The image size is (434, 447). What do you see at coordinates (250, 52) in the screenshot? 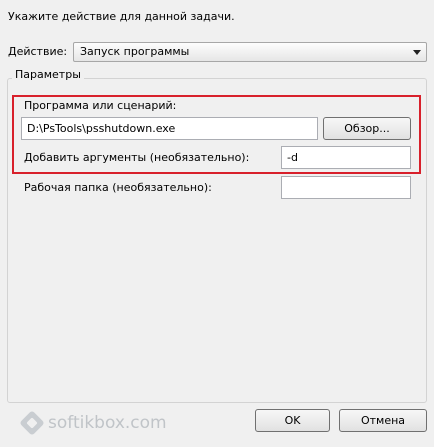
I see `action-combobox: Запуск программы` at bounding box center [250, 52].